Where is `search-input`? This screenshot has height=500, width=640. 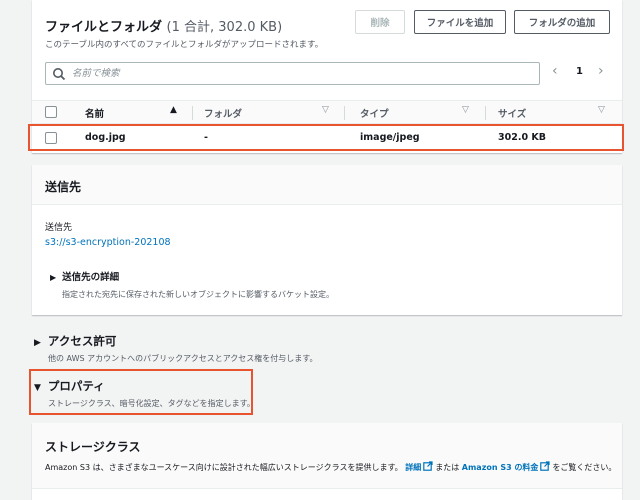
search-input is located at coordinates (297, 73).